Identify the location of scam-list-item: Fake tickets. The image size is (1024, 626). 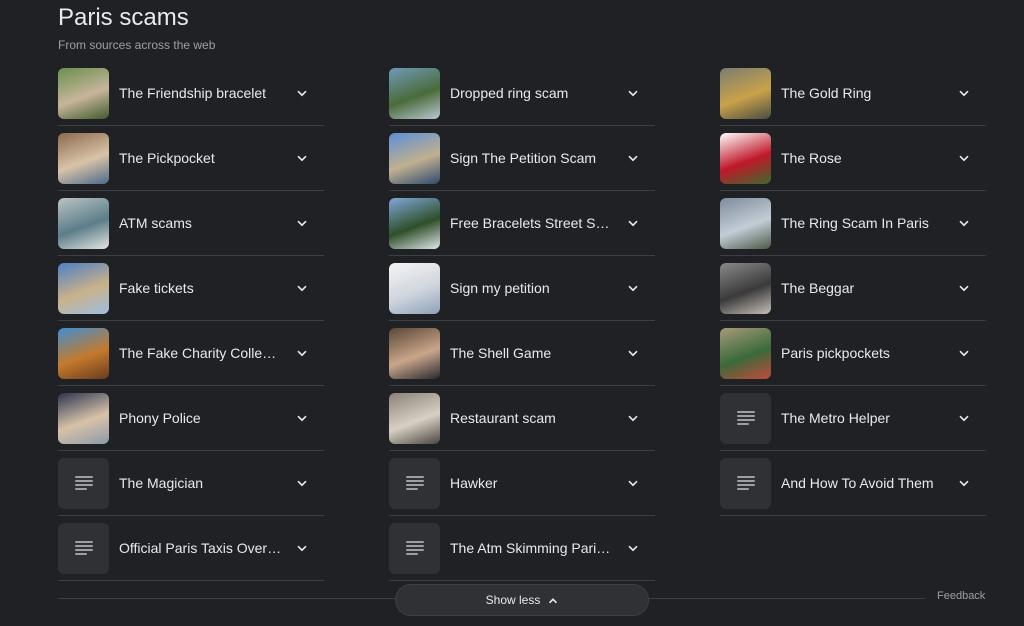
(191, 288).